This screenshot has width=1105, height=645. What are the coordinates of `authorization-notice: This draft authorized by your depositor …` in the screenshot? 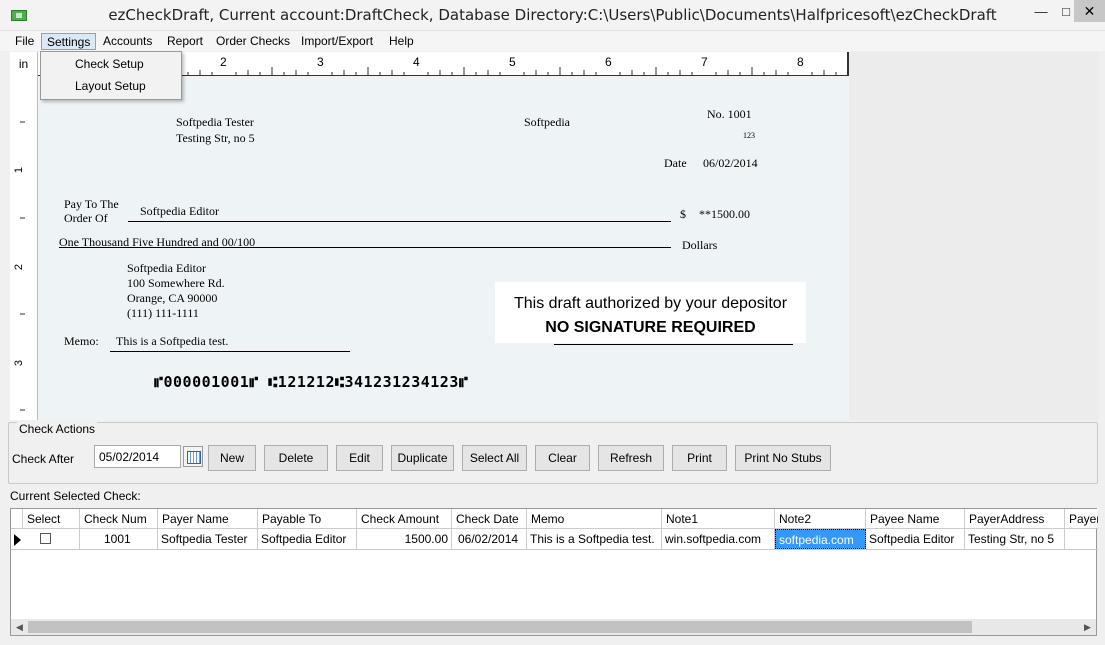 It's located at (650, 312).